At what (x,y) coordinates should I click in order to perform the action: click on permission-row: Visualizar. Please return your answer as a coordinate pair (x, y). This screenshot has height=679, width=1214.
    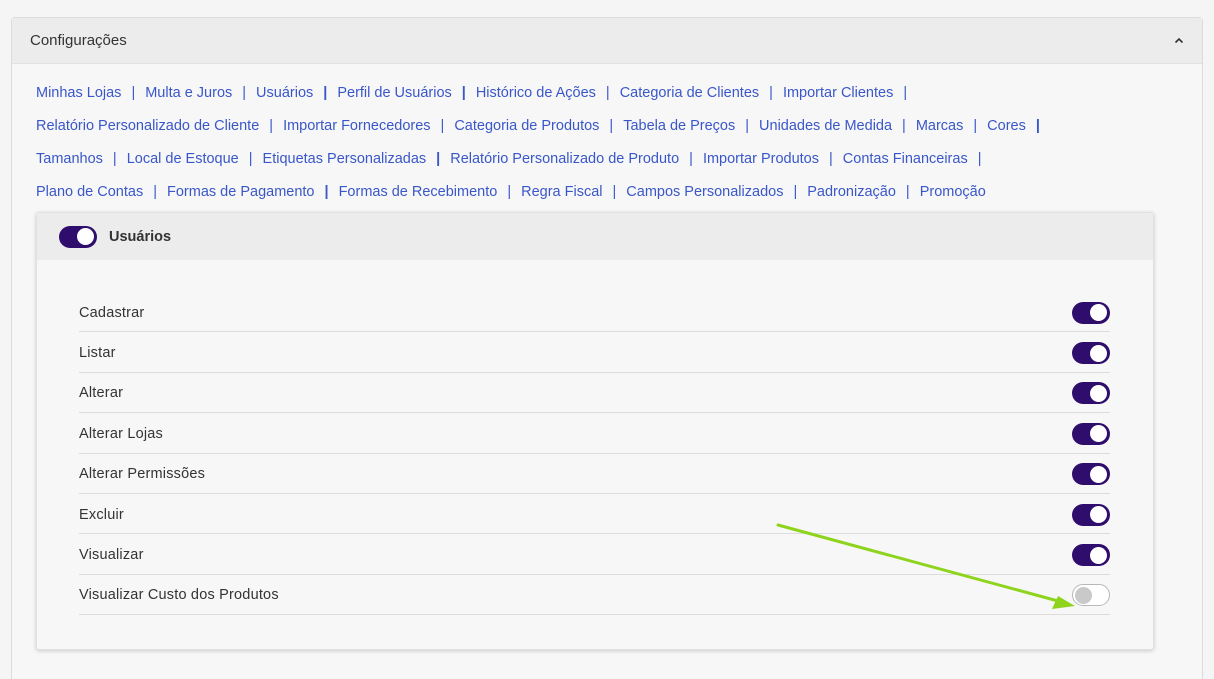
    Looking at the image, I should click on (594, 554).